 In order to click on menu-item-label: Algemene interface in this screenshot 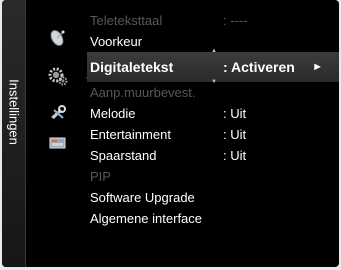, I will do `click(146, 218)`.